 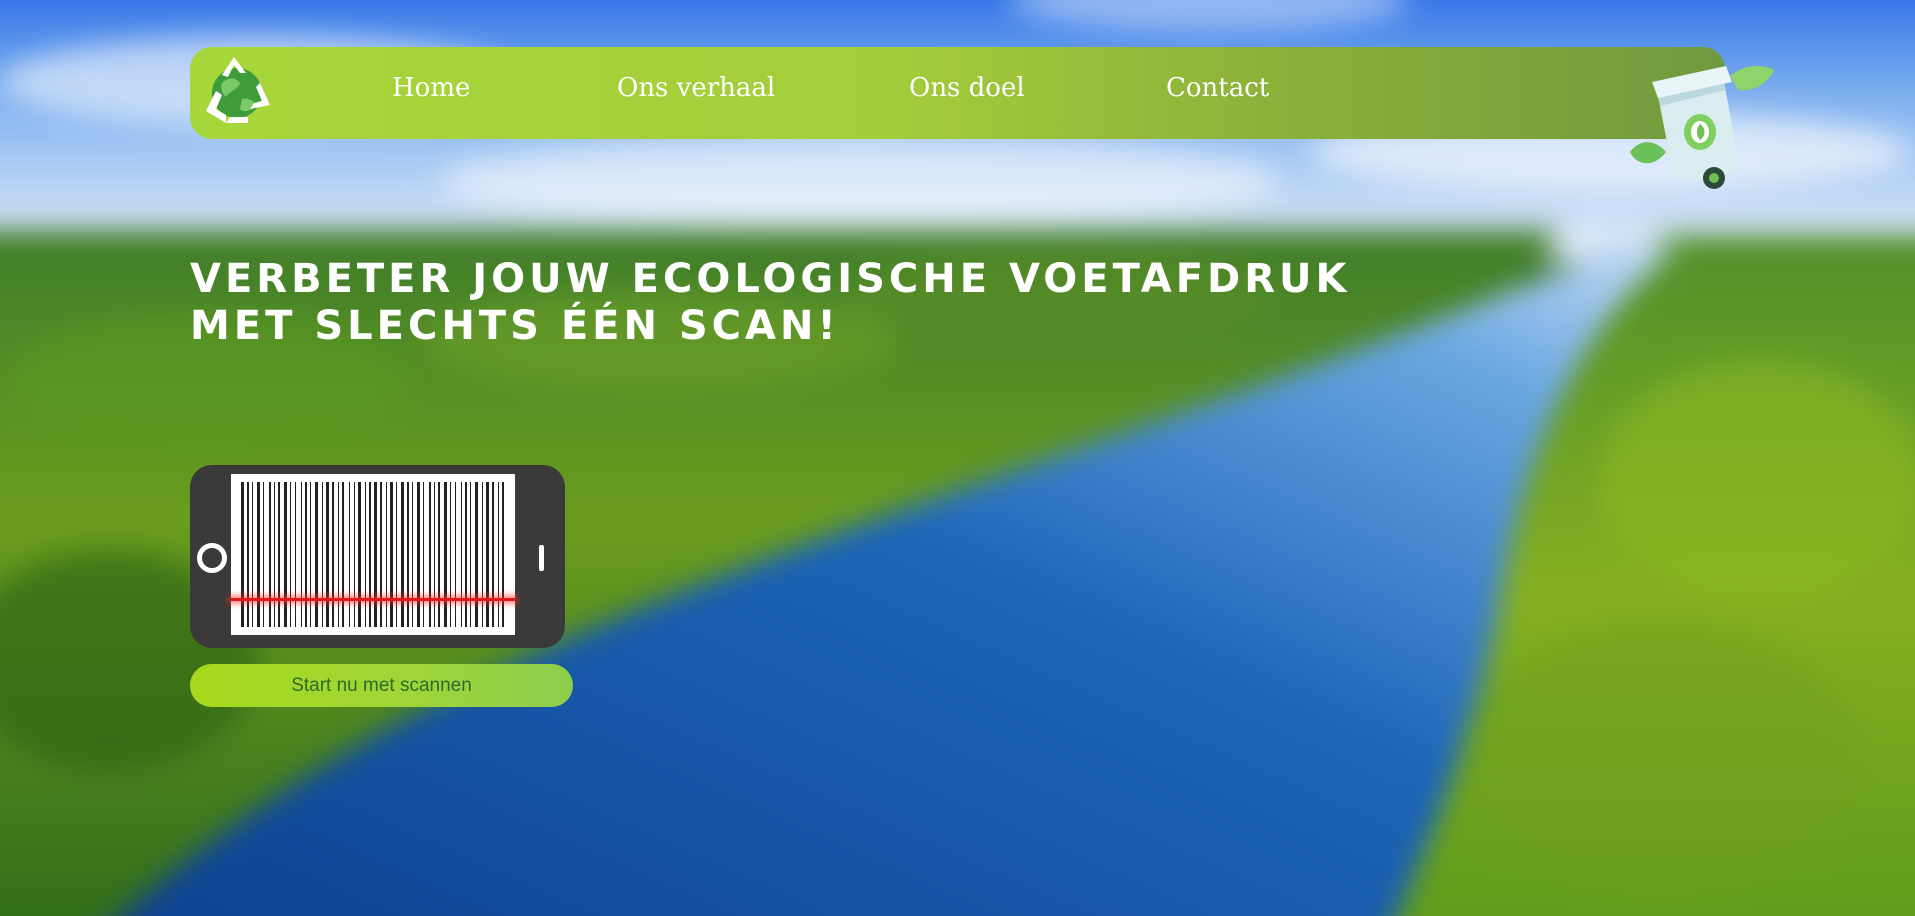 I want to click on scan-line, so click(x=373, y=599).